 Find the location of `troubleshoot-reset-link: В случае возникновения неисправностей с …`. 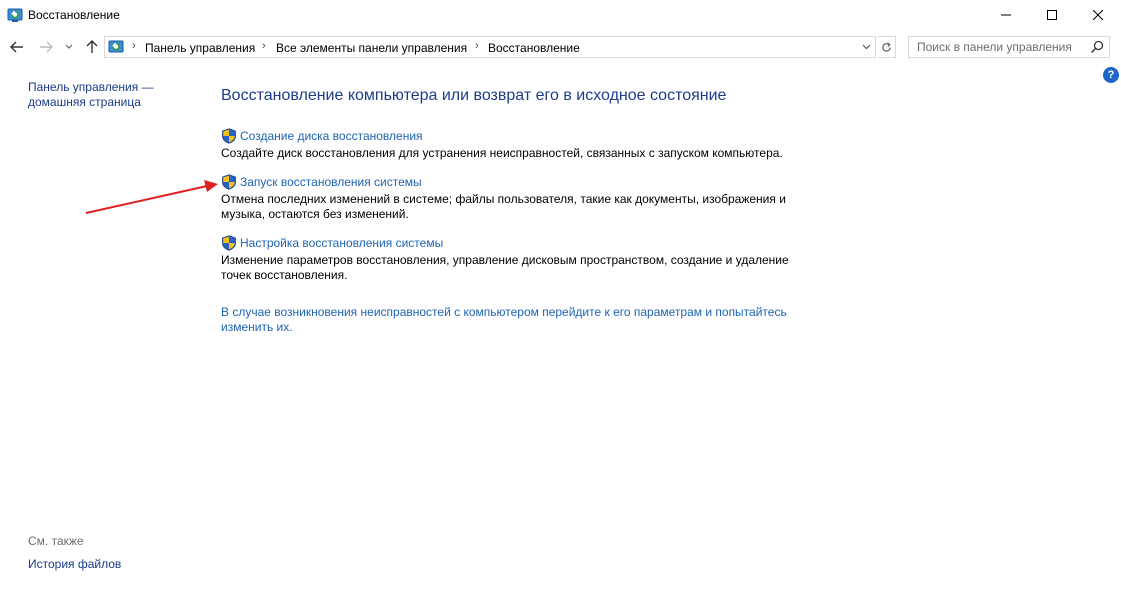

troubleshoot-reset-link: В случае возникновения неисправностей с … is located at coordinates (511, 320).